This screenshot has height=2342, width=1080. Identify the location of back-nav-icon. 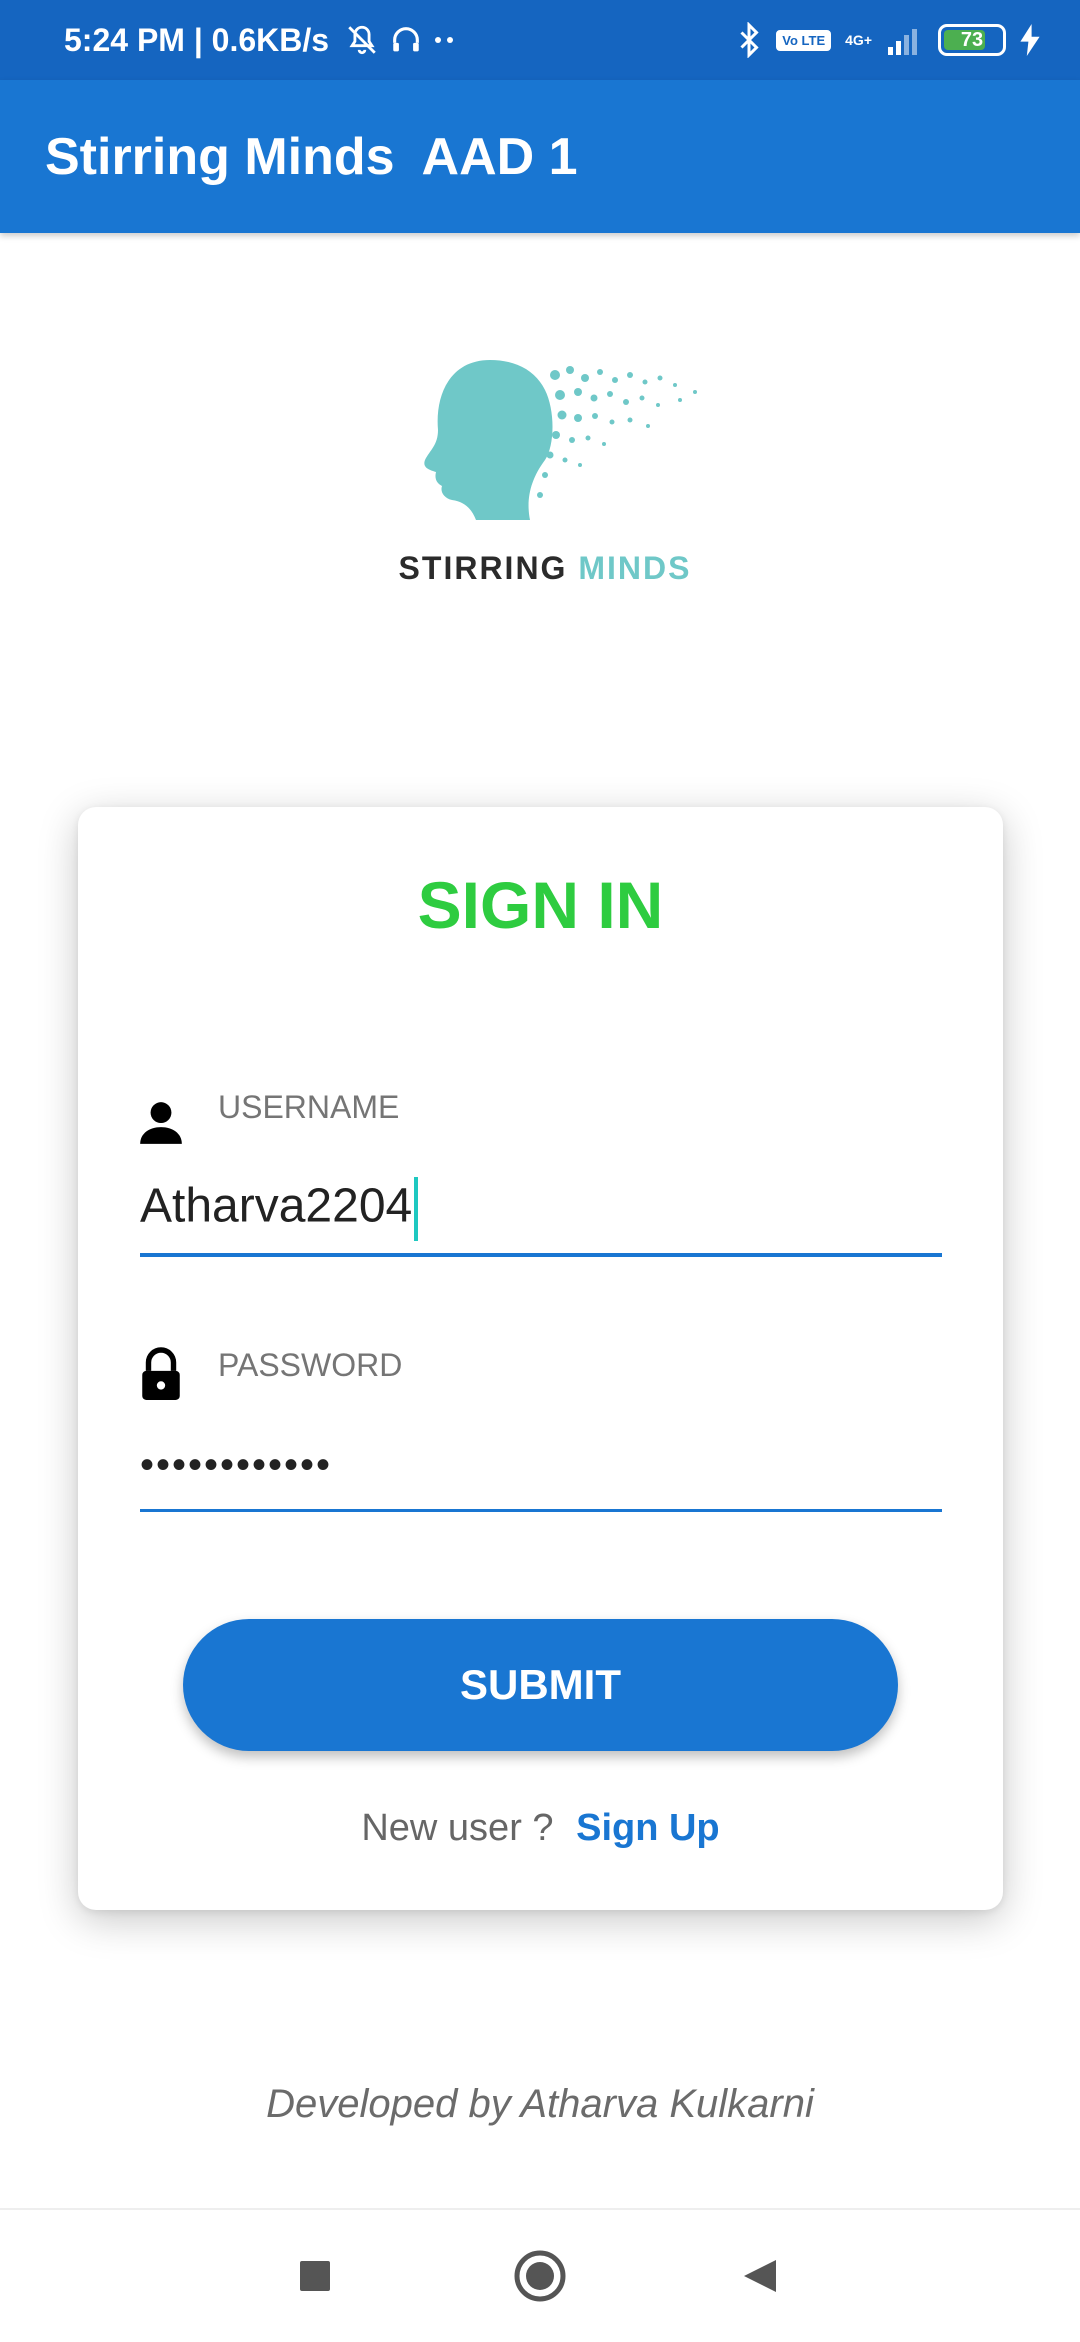
(760, 2276).